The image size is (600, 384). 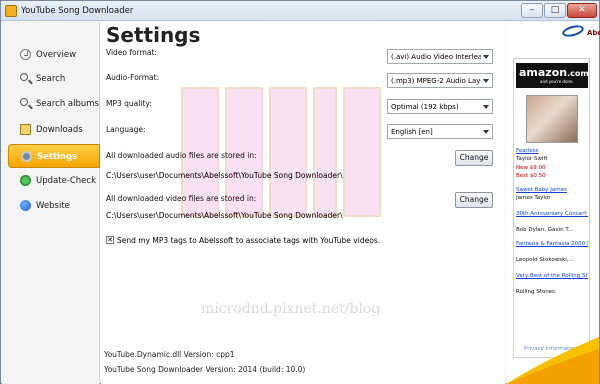 I want to click on sidebar-item-update-check: Update-Check, so click(x=54, y=181).